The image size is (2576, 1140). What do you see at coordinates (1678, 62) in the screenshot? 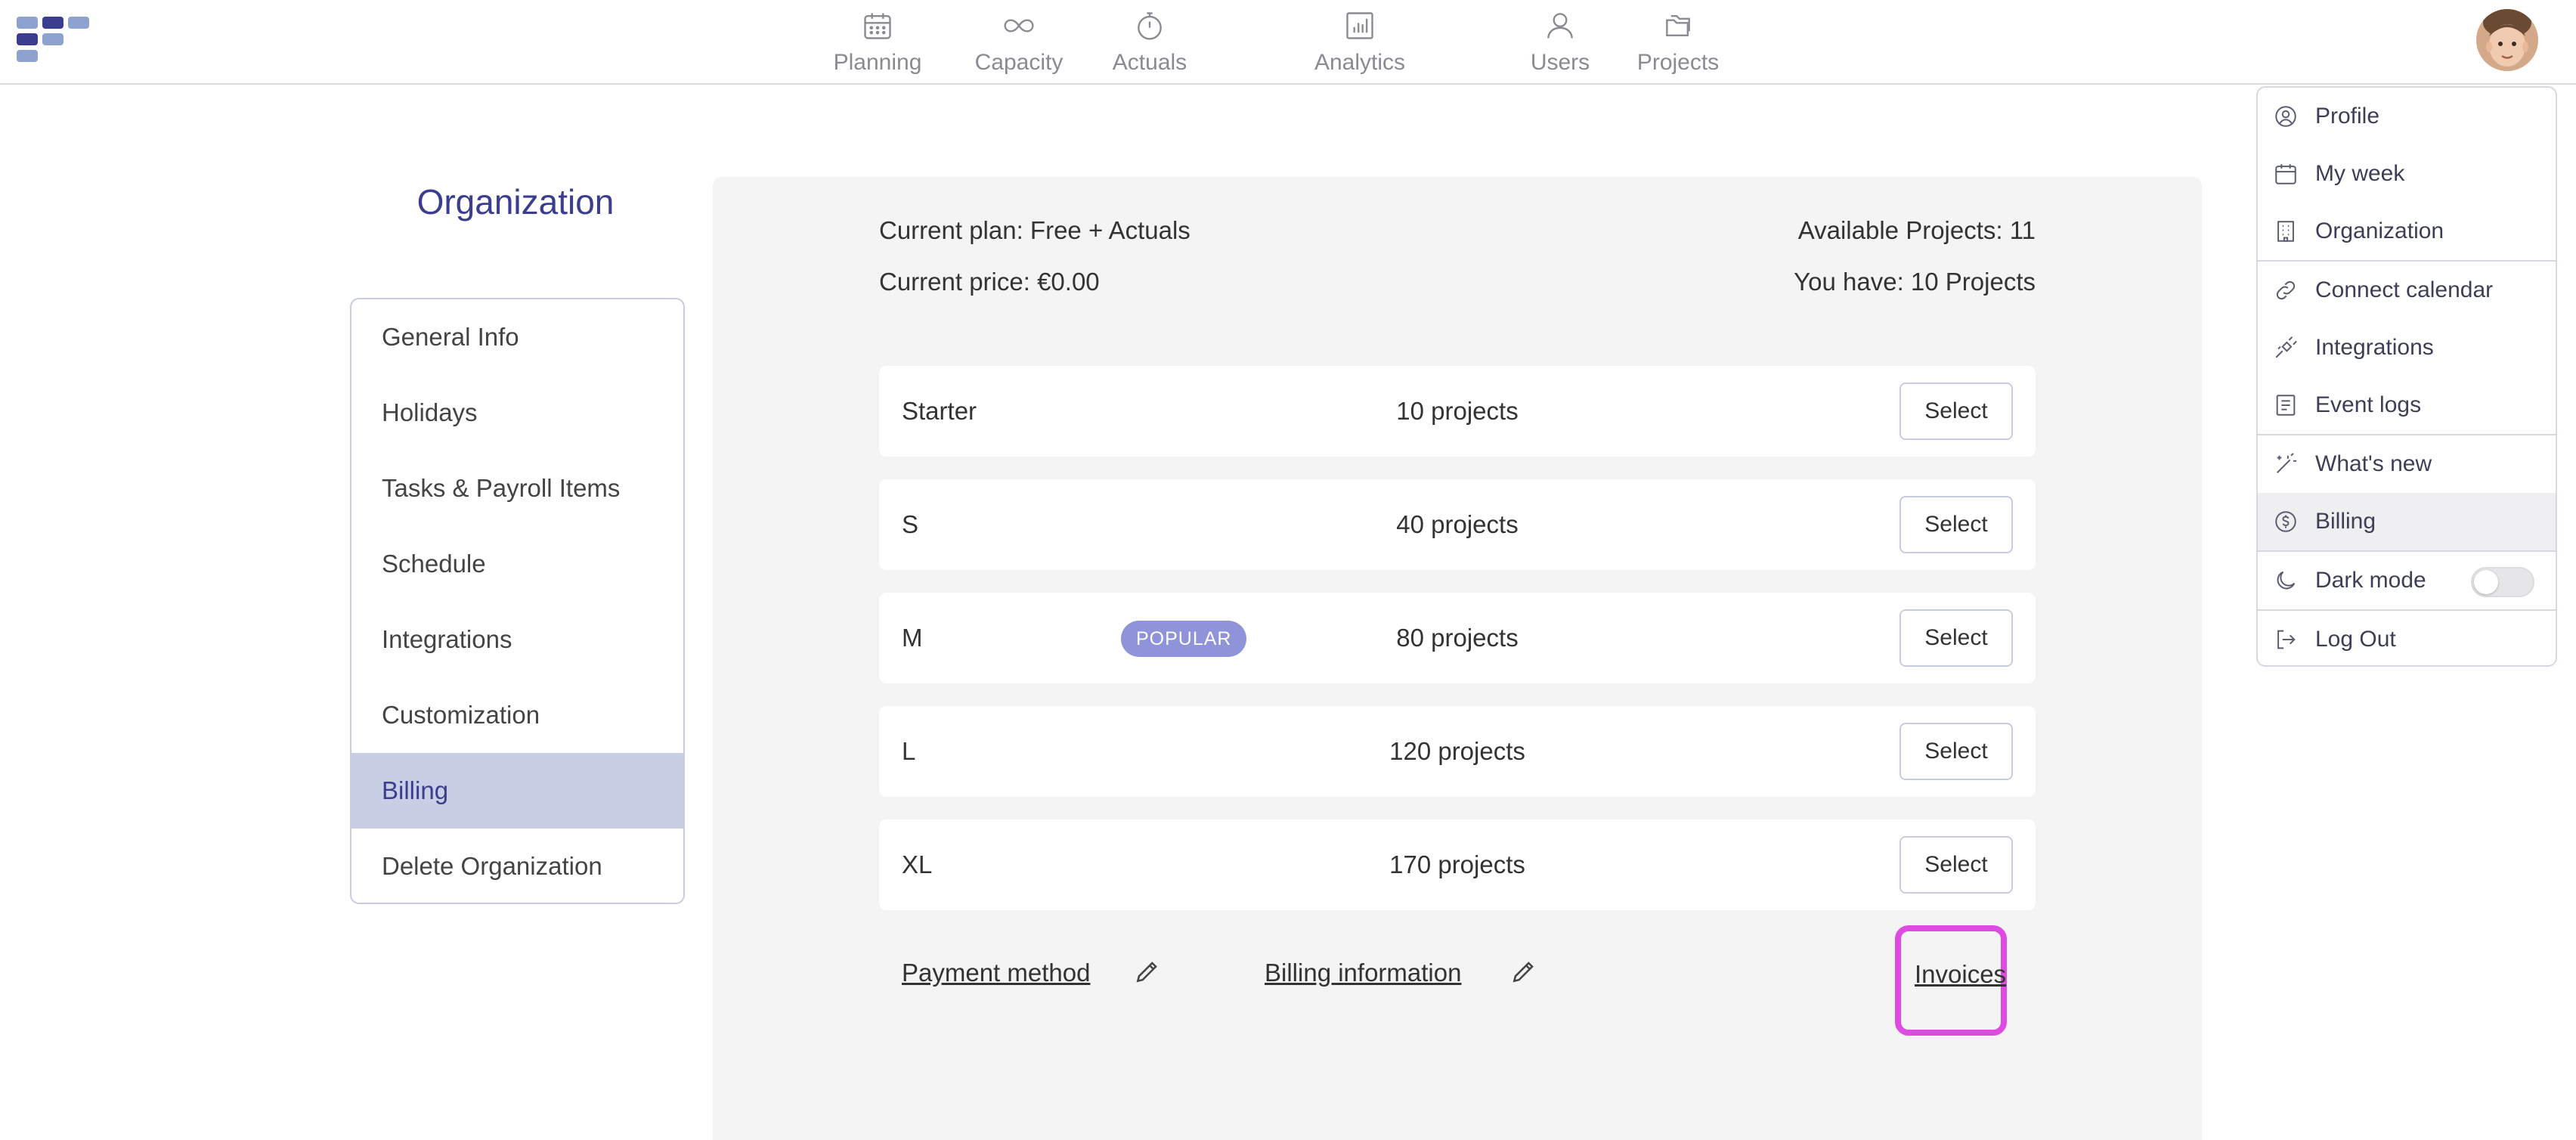
I see `nav-label: Projects` at bounding box center [1678, 62].